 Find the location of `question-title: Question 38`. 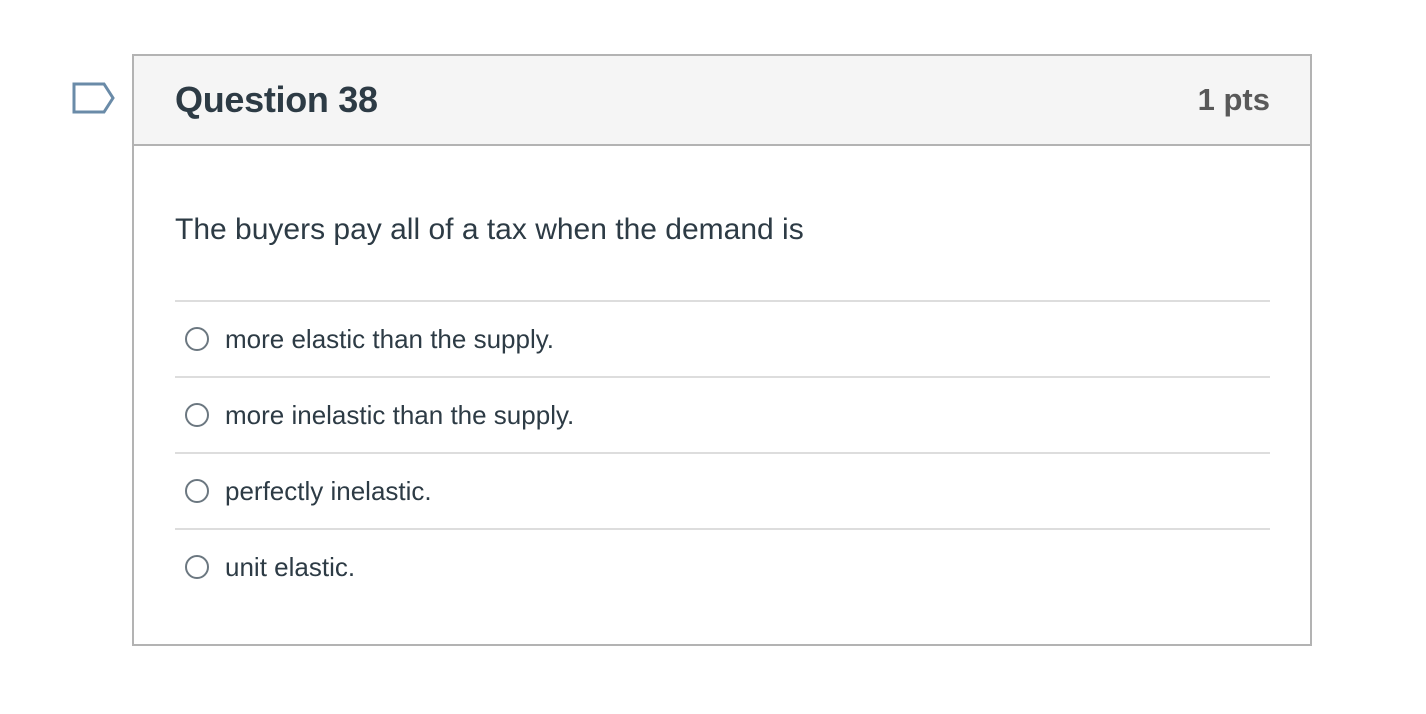

question-title: Question 38 is located at coordinates (276, 99).